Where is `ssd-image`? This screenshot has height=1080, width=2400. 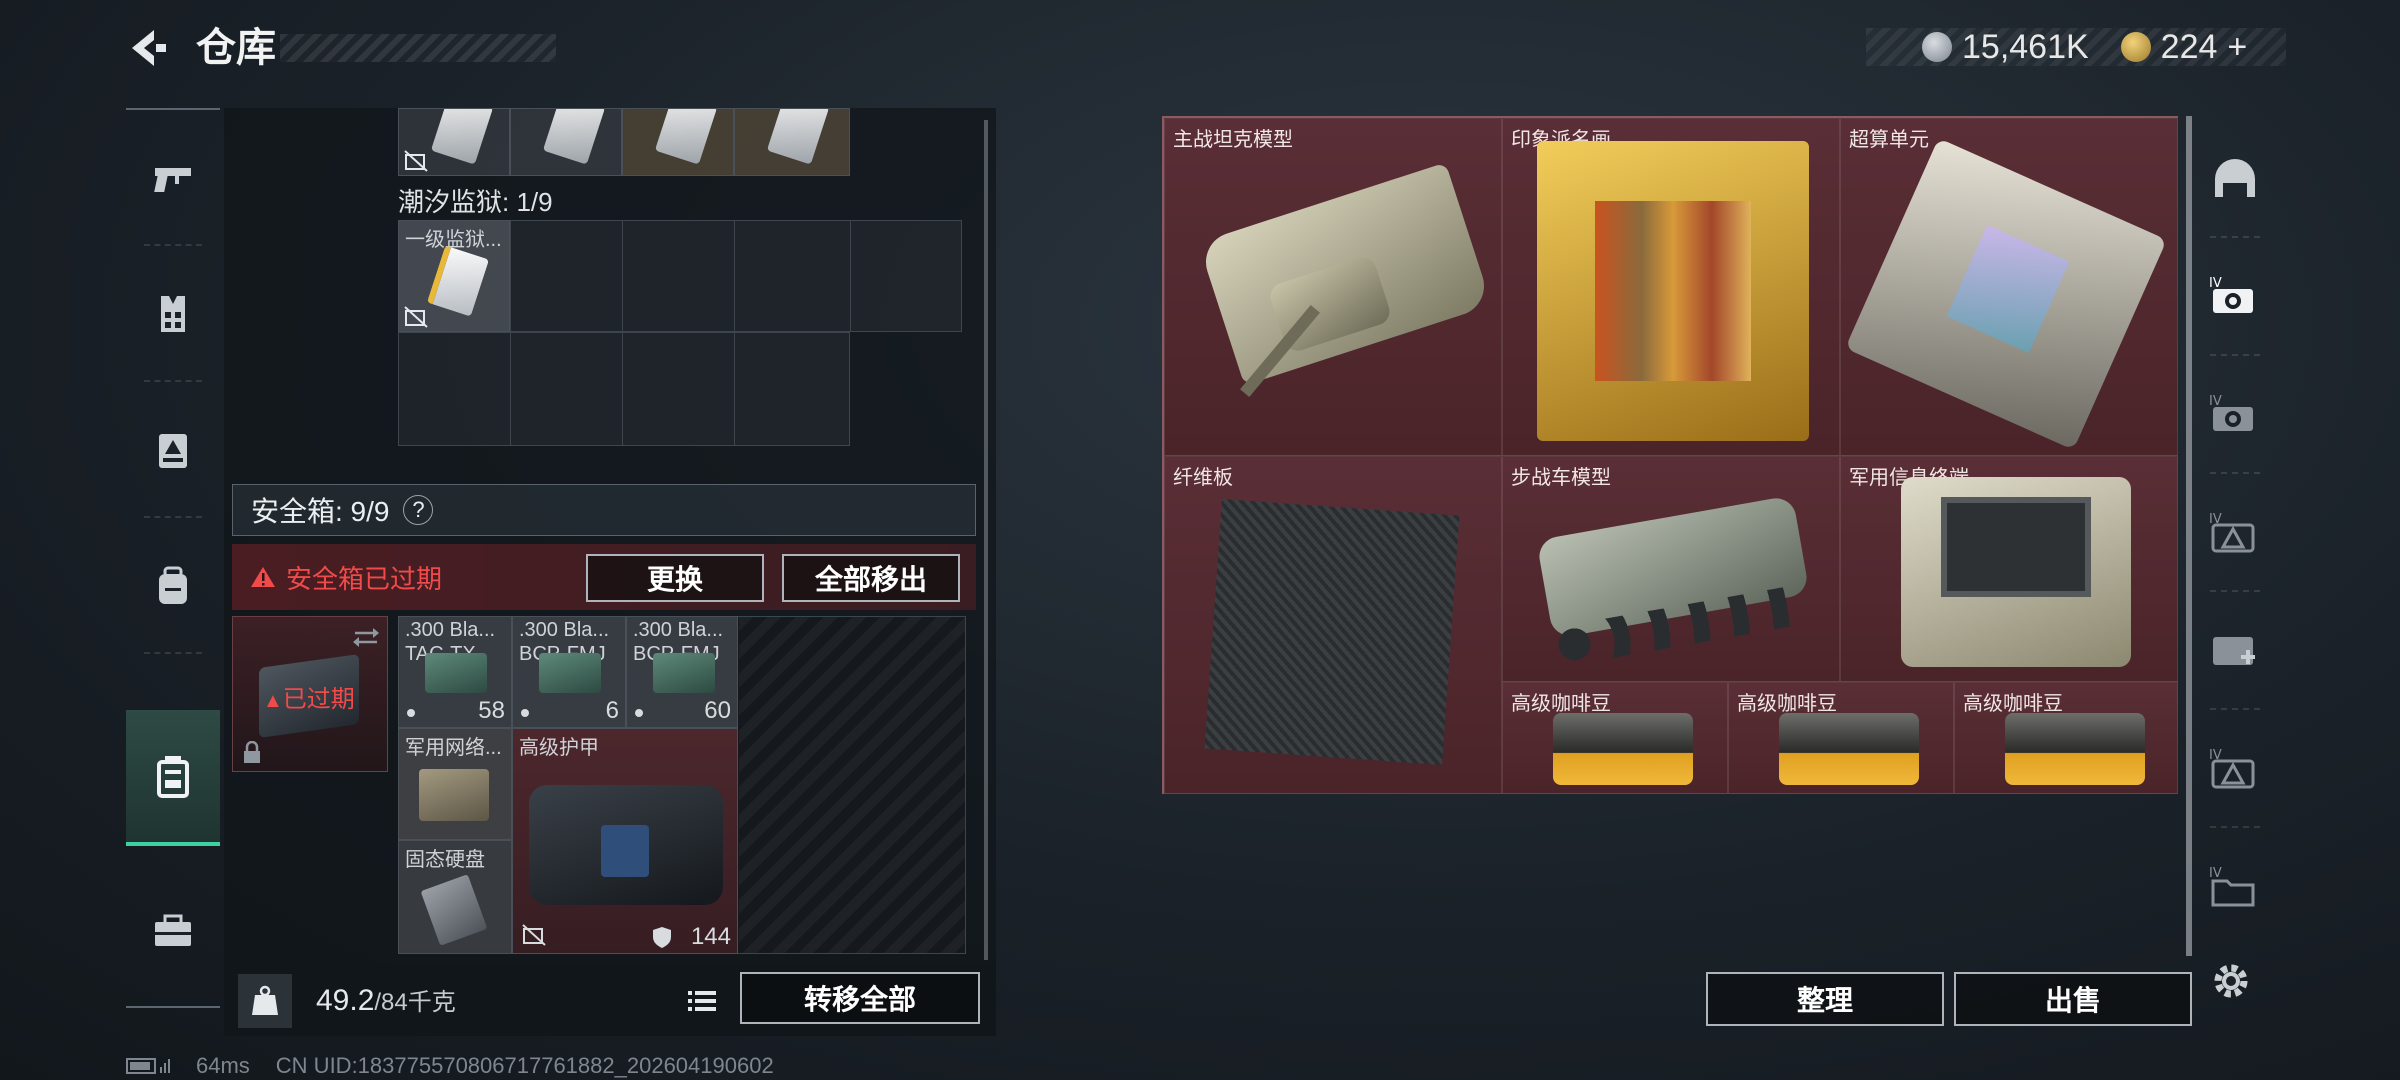 ssd-image is located at coordinates (454, 910).